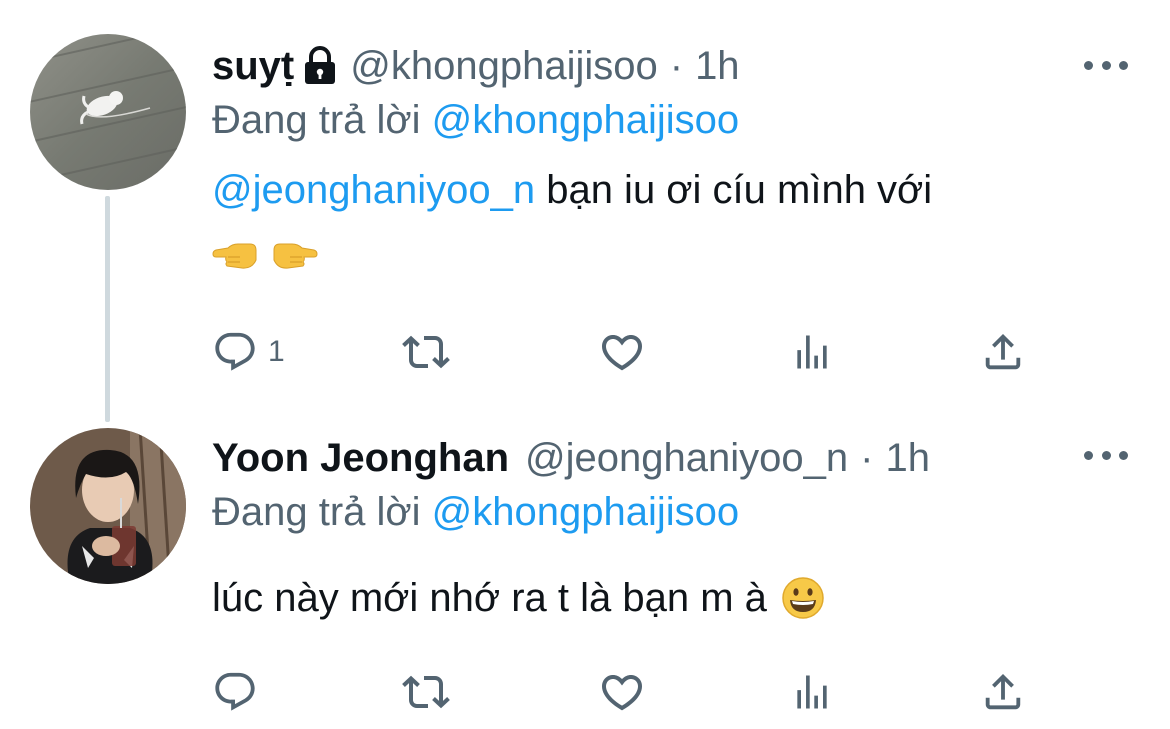 This screenshot has height=729, width=1170. What do you see at coordinates (489, 598) in the screenshot?
I see `tweet-body: lúc này mới nhớ ra t là bạn m à` at bounding box center [489, 598].